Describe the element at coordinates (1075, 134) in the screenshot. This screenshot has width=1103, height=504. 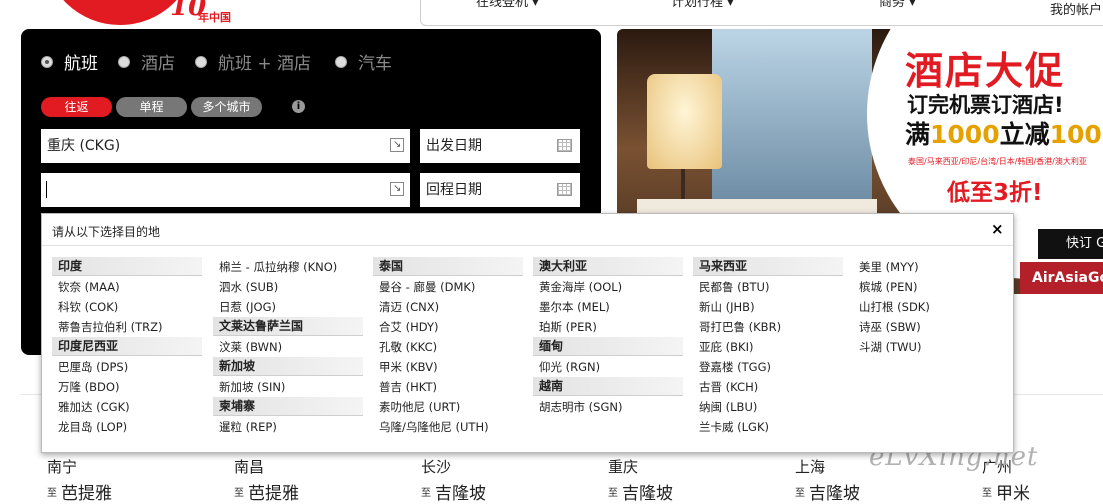
I see `promo-discount-d: 100` at that location.